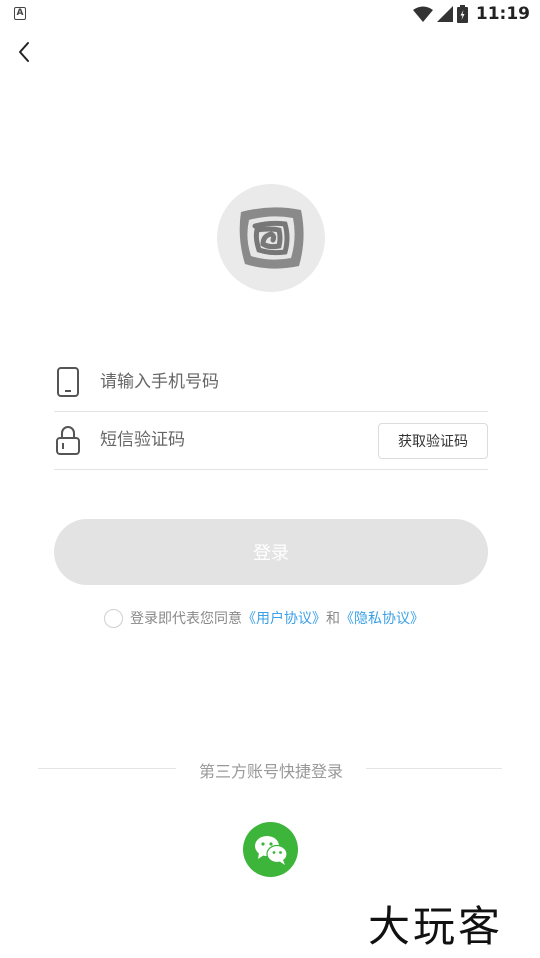 The image size is (540, 958). What do you see at coordinates (20, 13) in the screenshot?
I see `notification-icon: A` at bounding box center [20, 13].